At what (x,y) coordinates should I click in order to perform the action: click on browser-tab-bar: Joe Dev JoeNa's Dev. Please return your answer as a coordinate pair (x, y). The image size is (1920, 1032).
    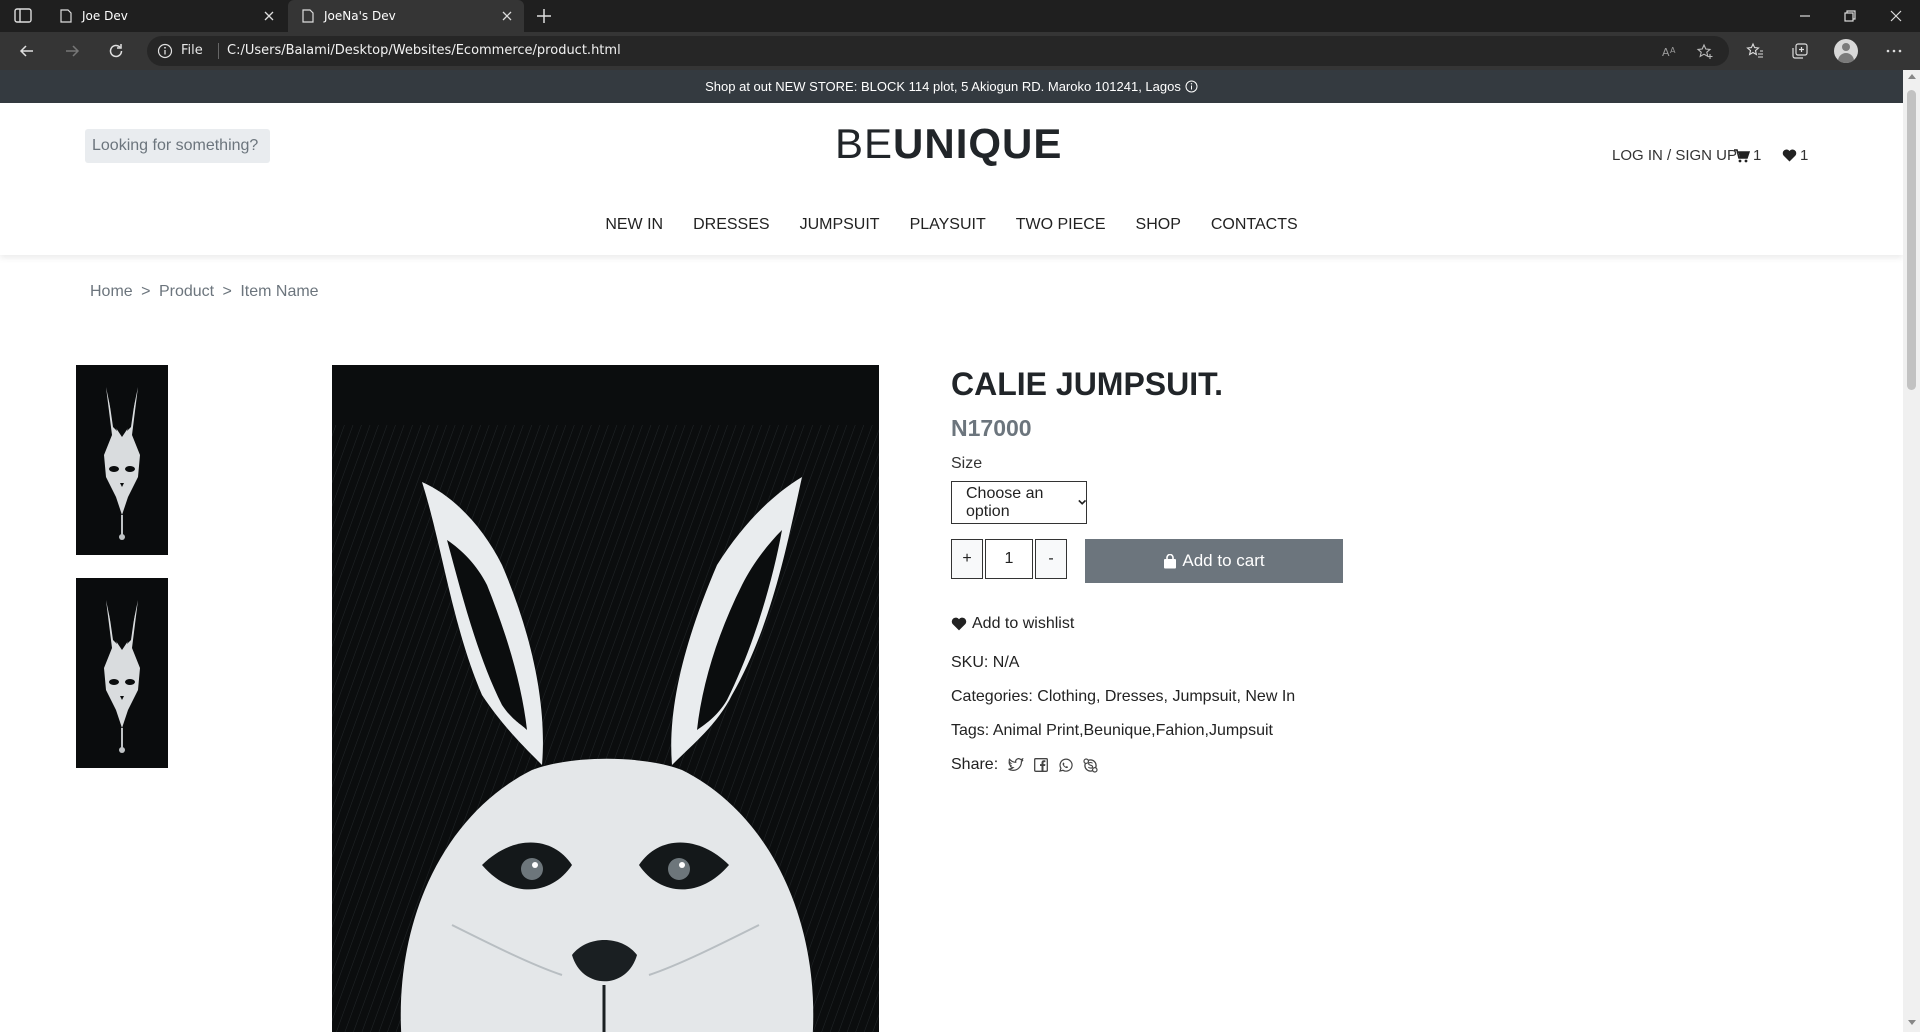
    Looking at the image, I should click on (960, 16).